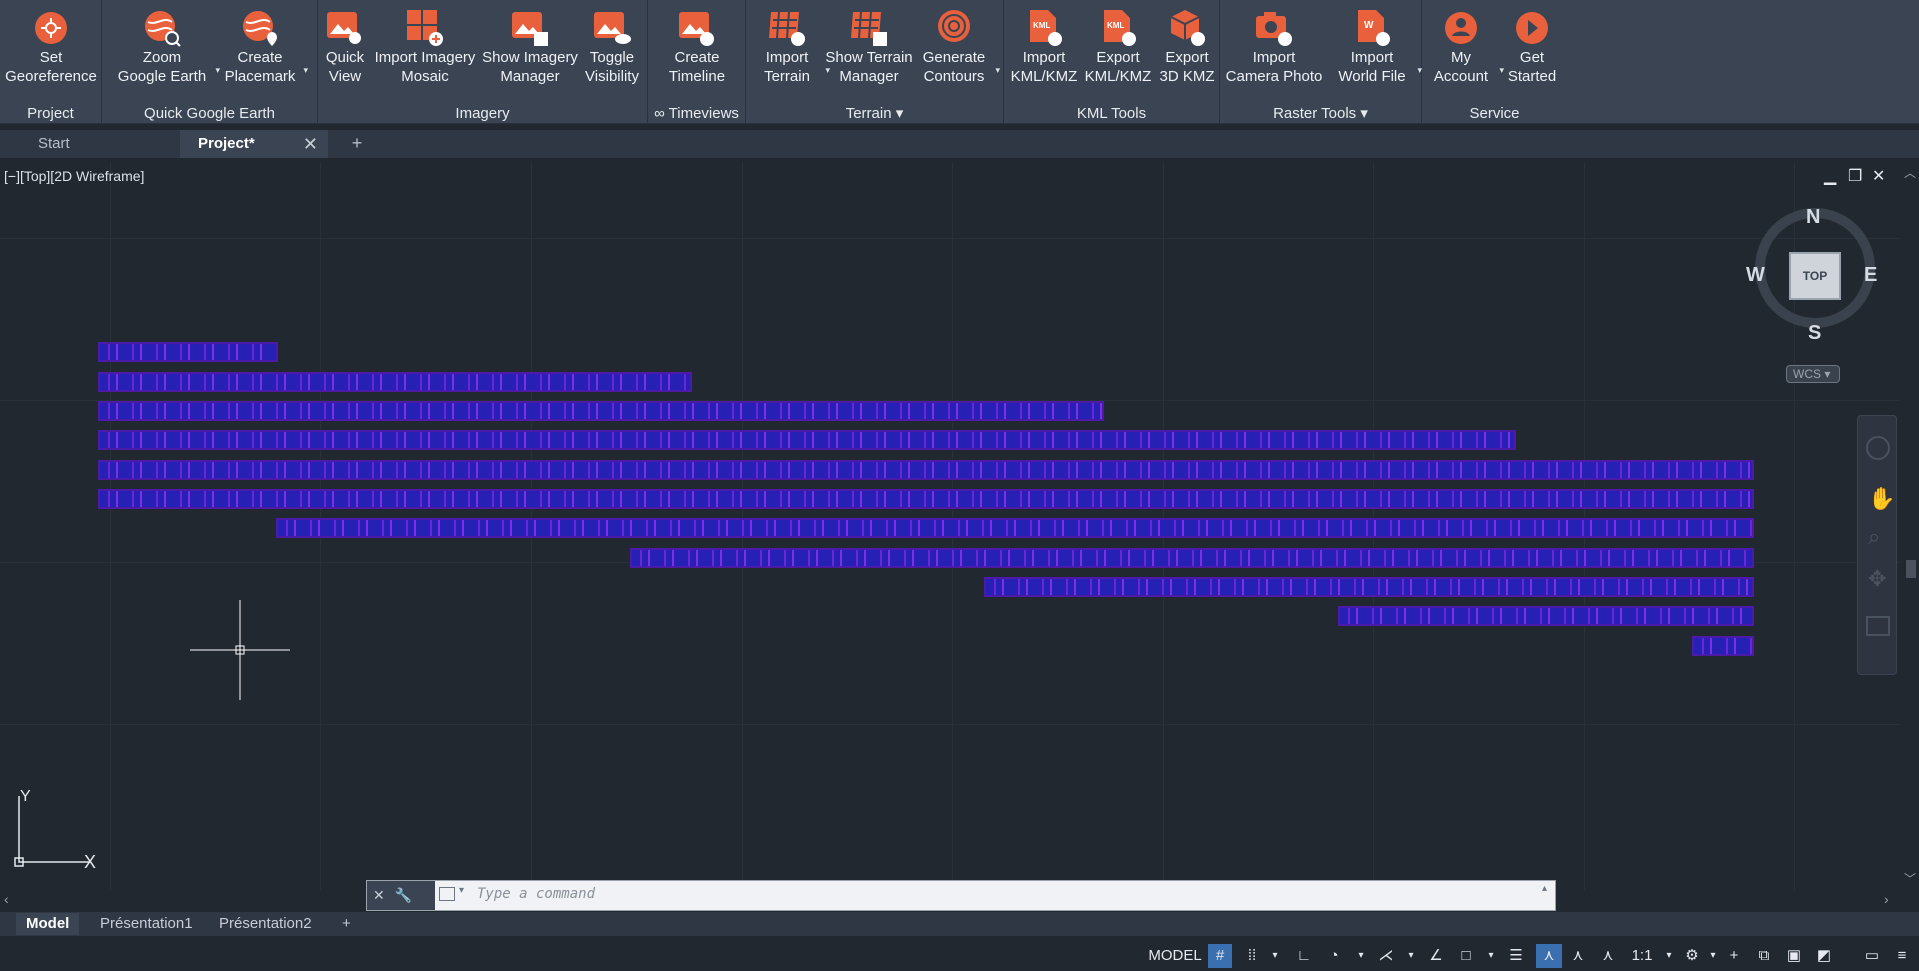  I want to click on show-imagery-manager-button: Show Imagery Manager, so click(530, 52).